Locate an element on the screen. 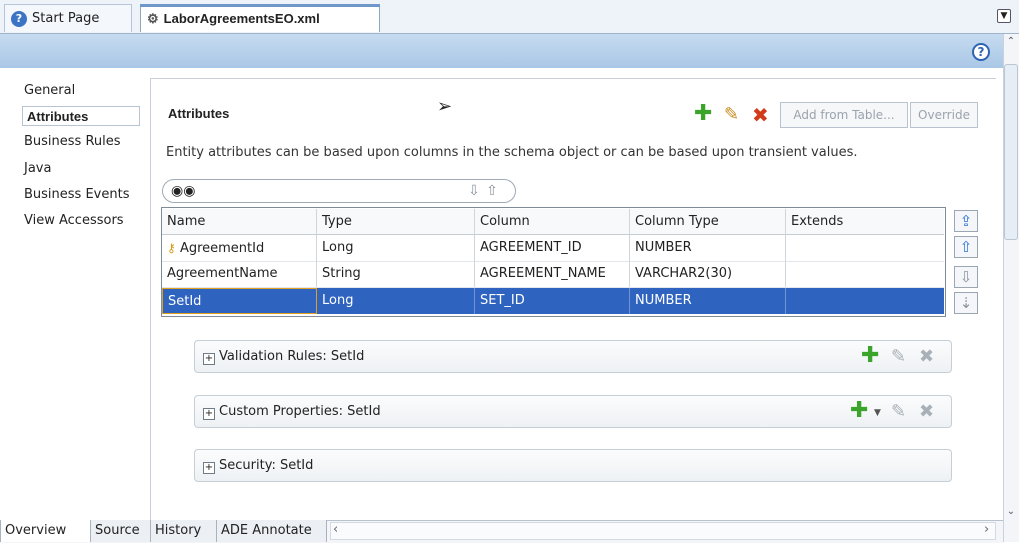 This screenshot has height=543, width=1019. scroll-right-icon: › is located at coordinates (986, 529).